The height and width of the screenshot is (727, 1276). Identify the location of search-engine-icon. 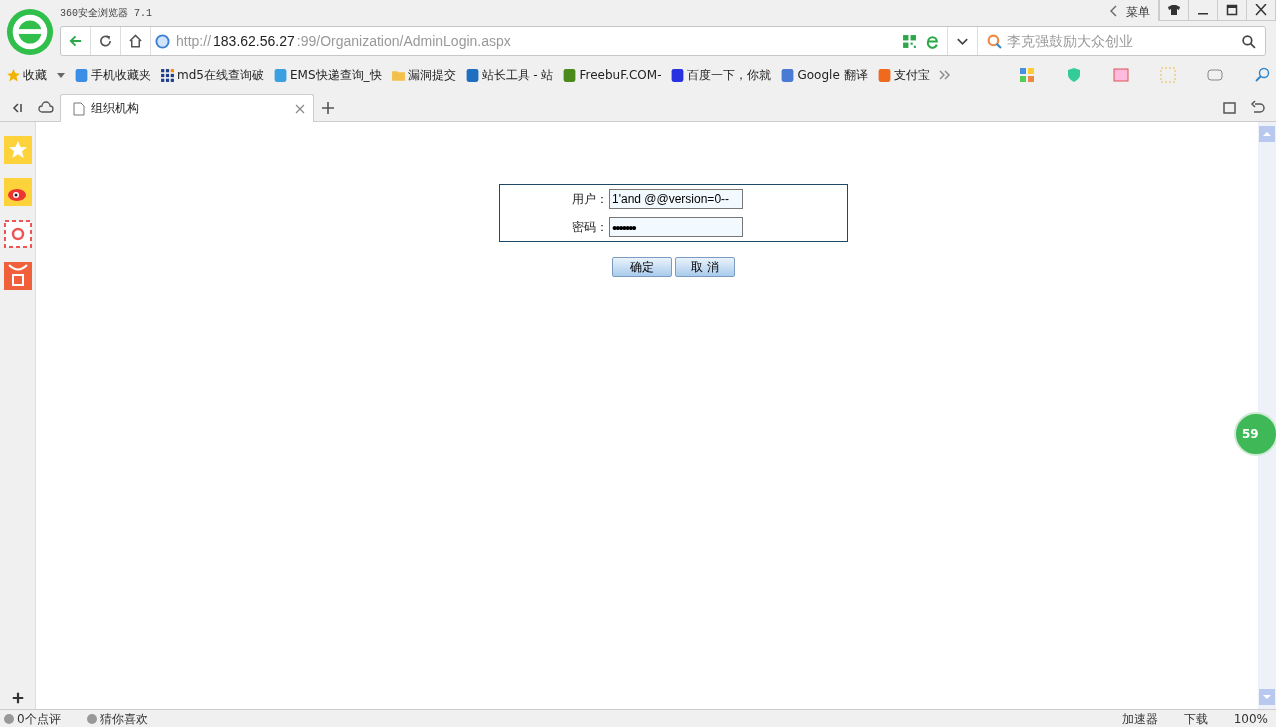
(994, 41).